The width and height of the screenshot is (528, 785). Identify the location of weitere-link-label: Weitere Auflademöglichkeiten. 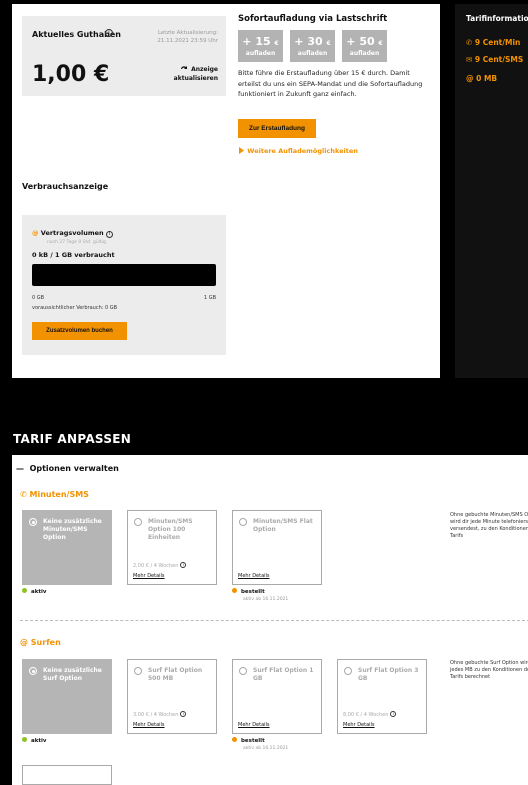
(302, 151).